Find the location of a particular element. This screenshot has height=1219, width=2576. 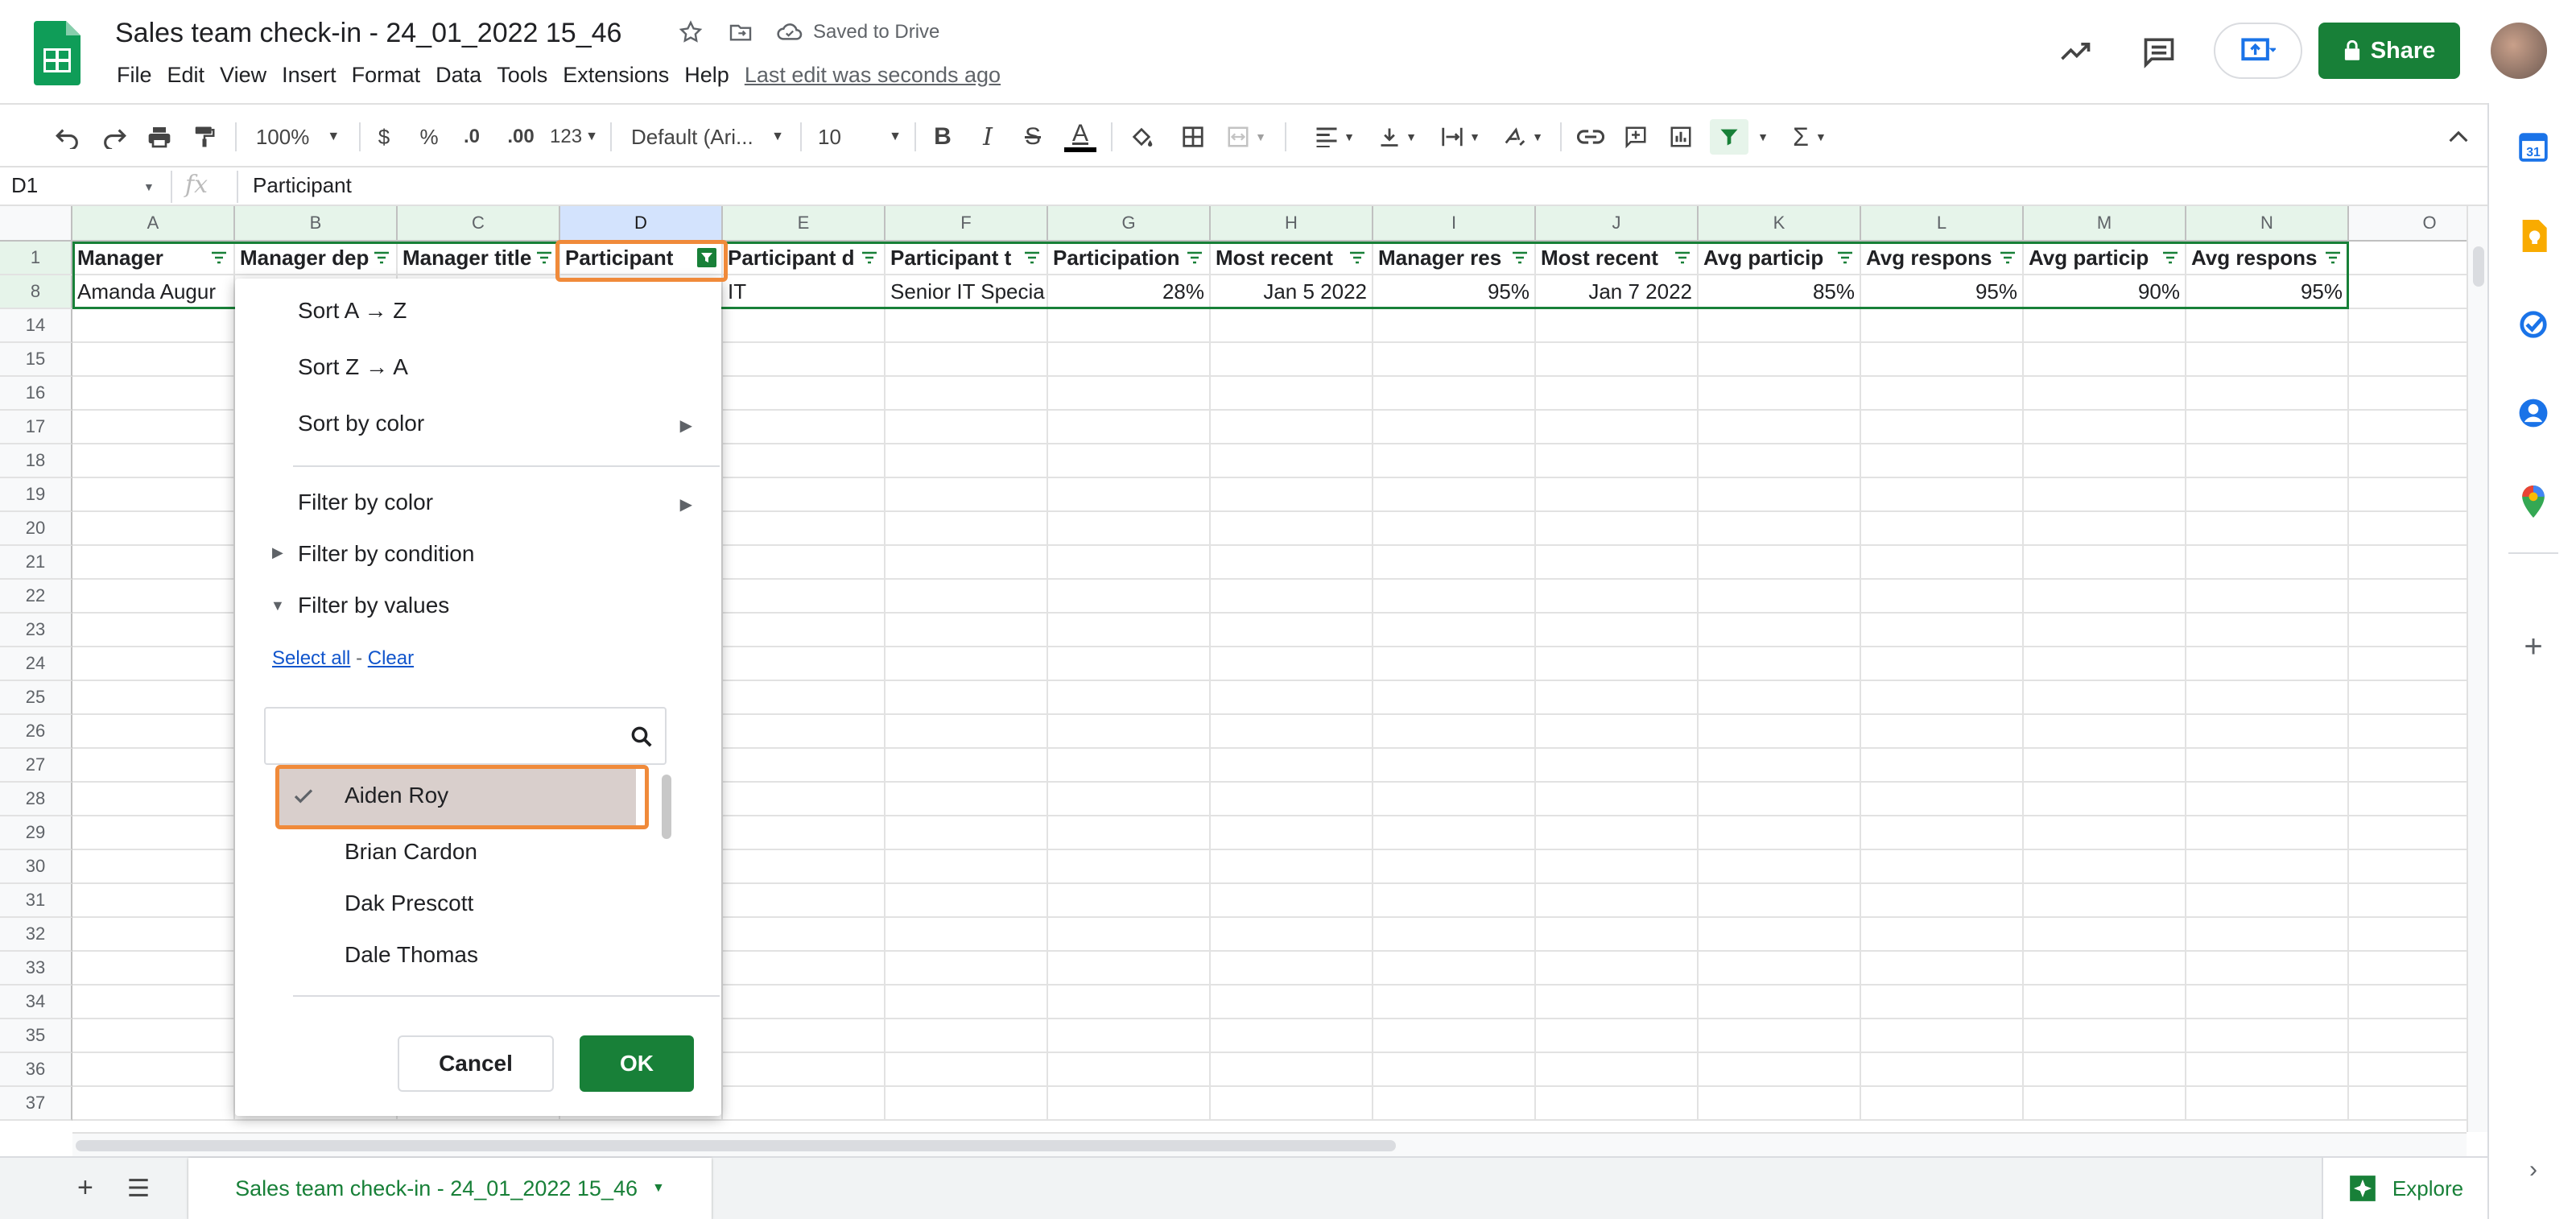

menu-edit: Edit is located at coordinates (186, 75).